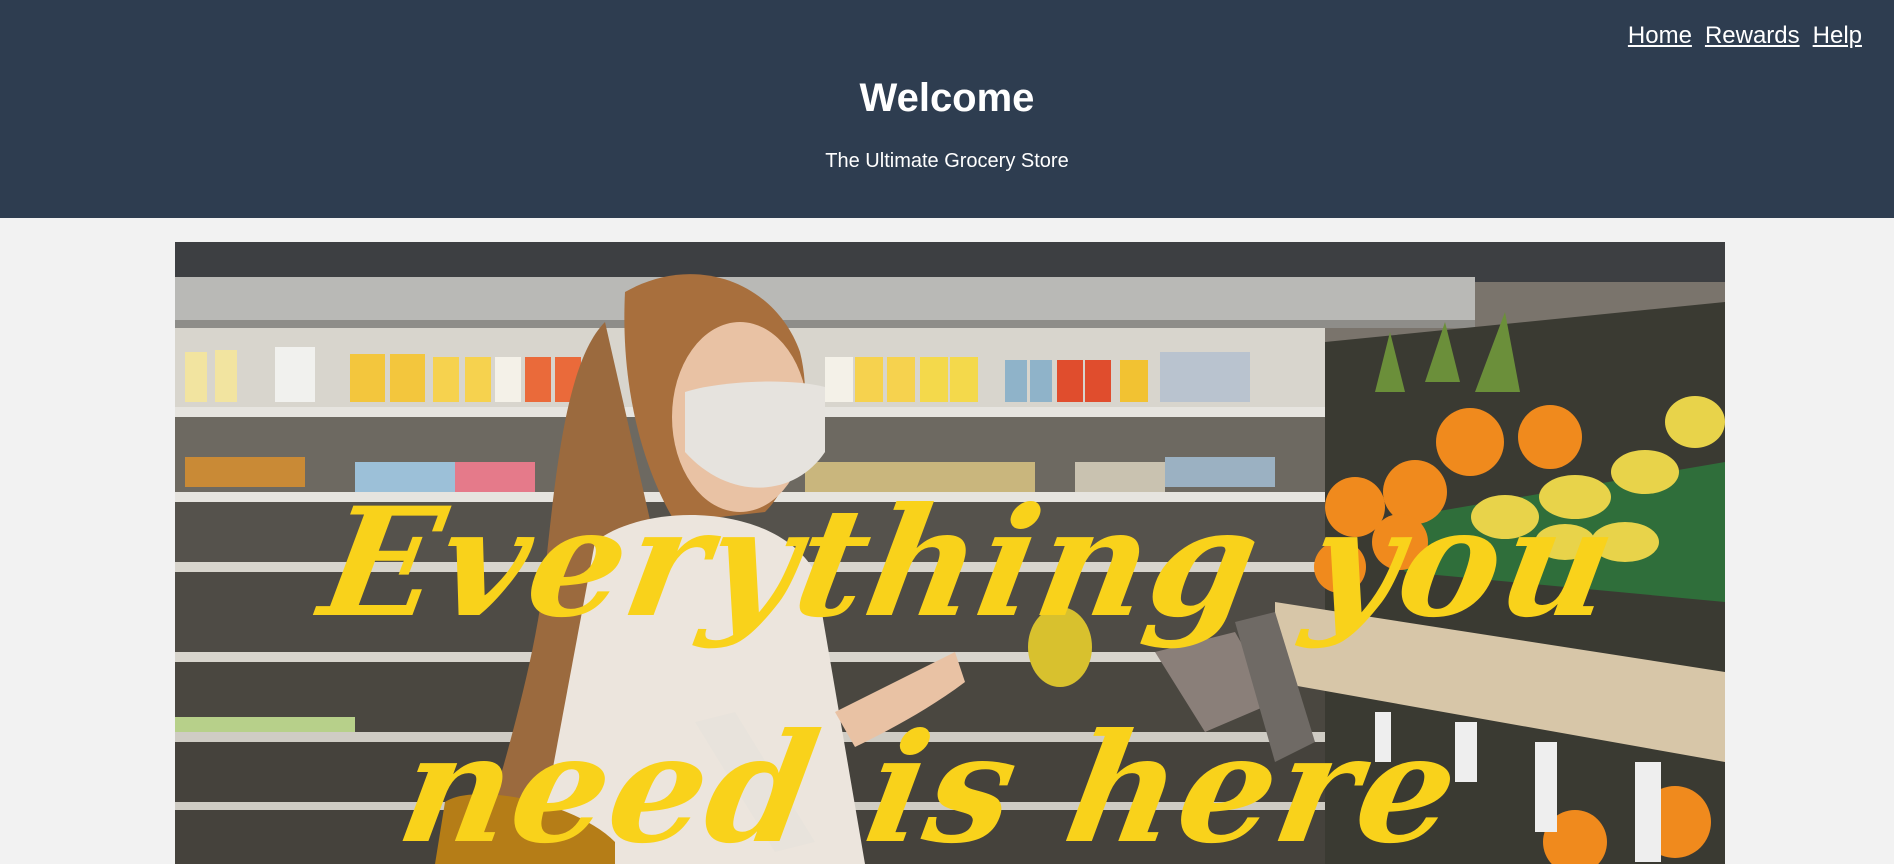 This screenshot has height=864, width=1894. What do you see at coordinates (1752, 36) in the screenshot?
I see `nav-link-rewards: Rewards` at bounding box center [1752, 36].